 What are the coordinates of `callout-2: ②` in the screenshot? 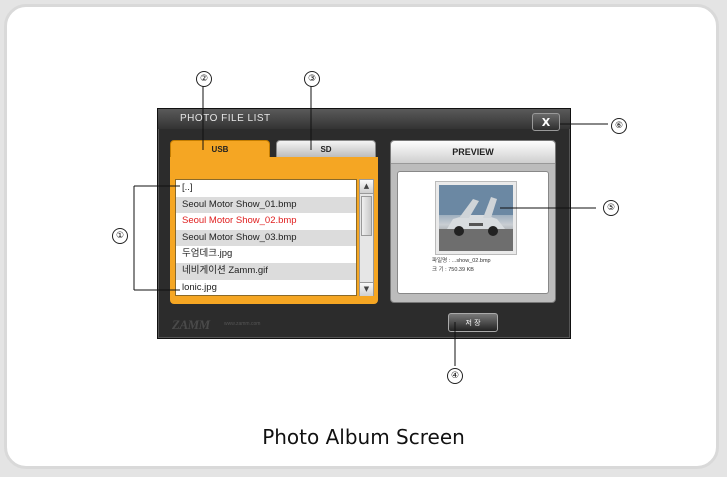 It's located at (204, 79).